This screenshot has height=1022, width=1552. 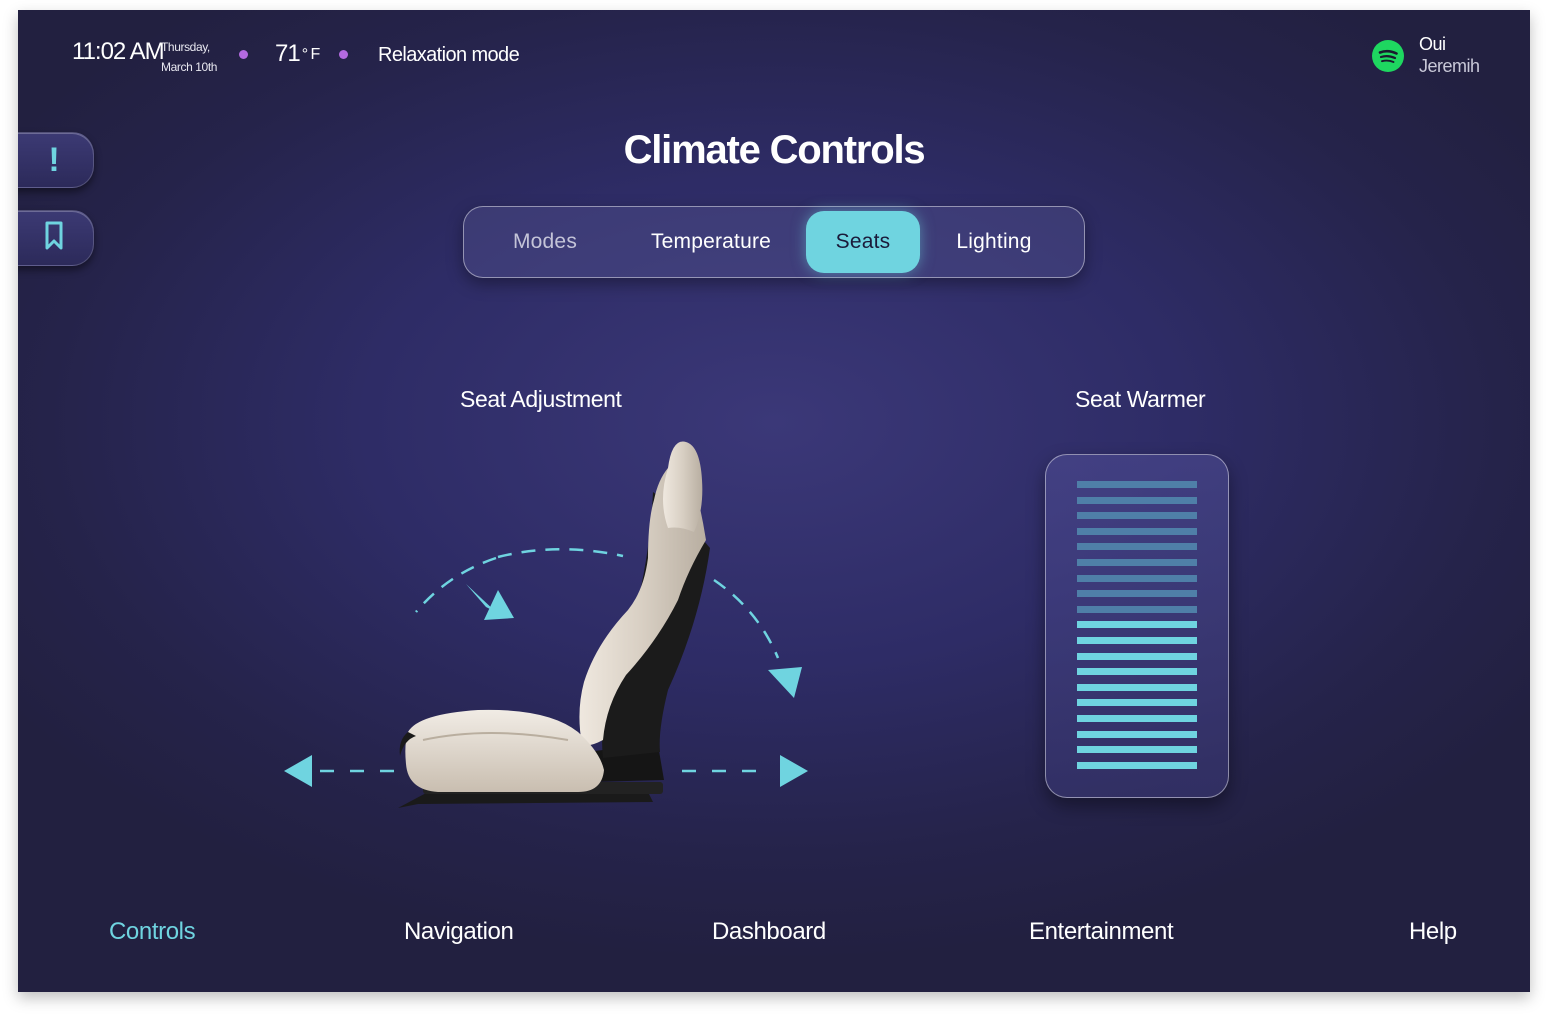 I want to click on temperature-value: 71, so click(x=288, y=53).